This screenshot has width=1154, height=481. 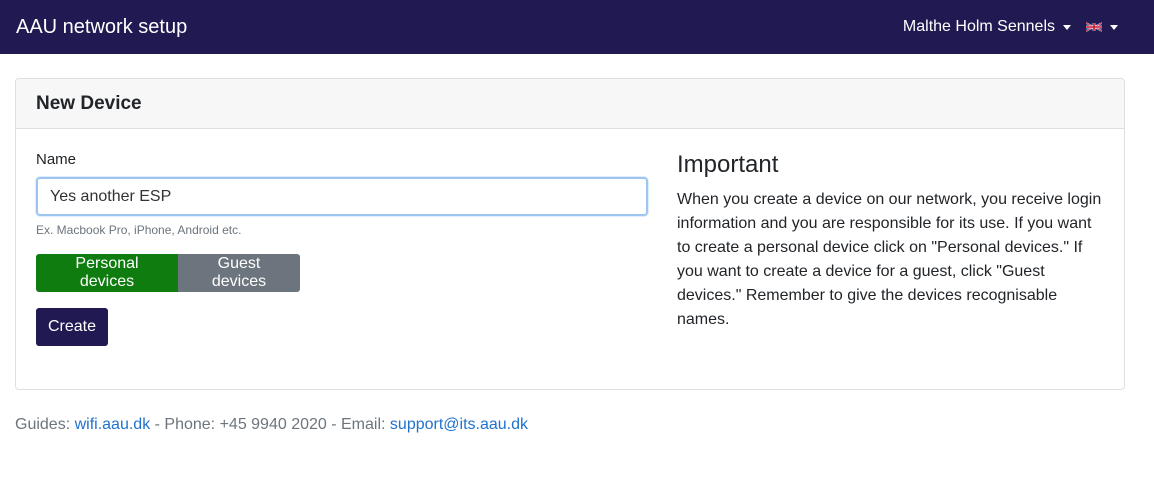 I want to click on app-brand: AAU network setup, so click(x=101, y=27).